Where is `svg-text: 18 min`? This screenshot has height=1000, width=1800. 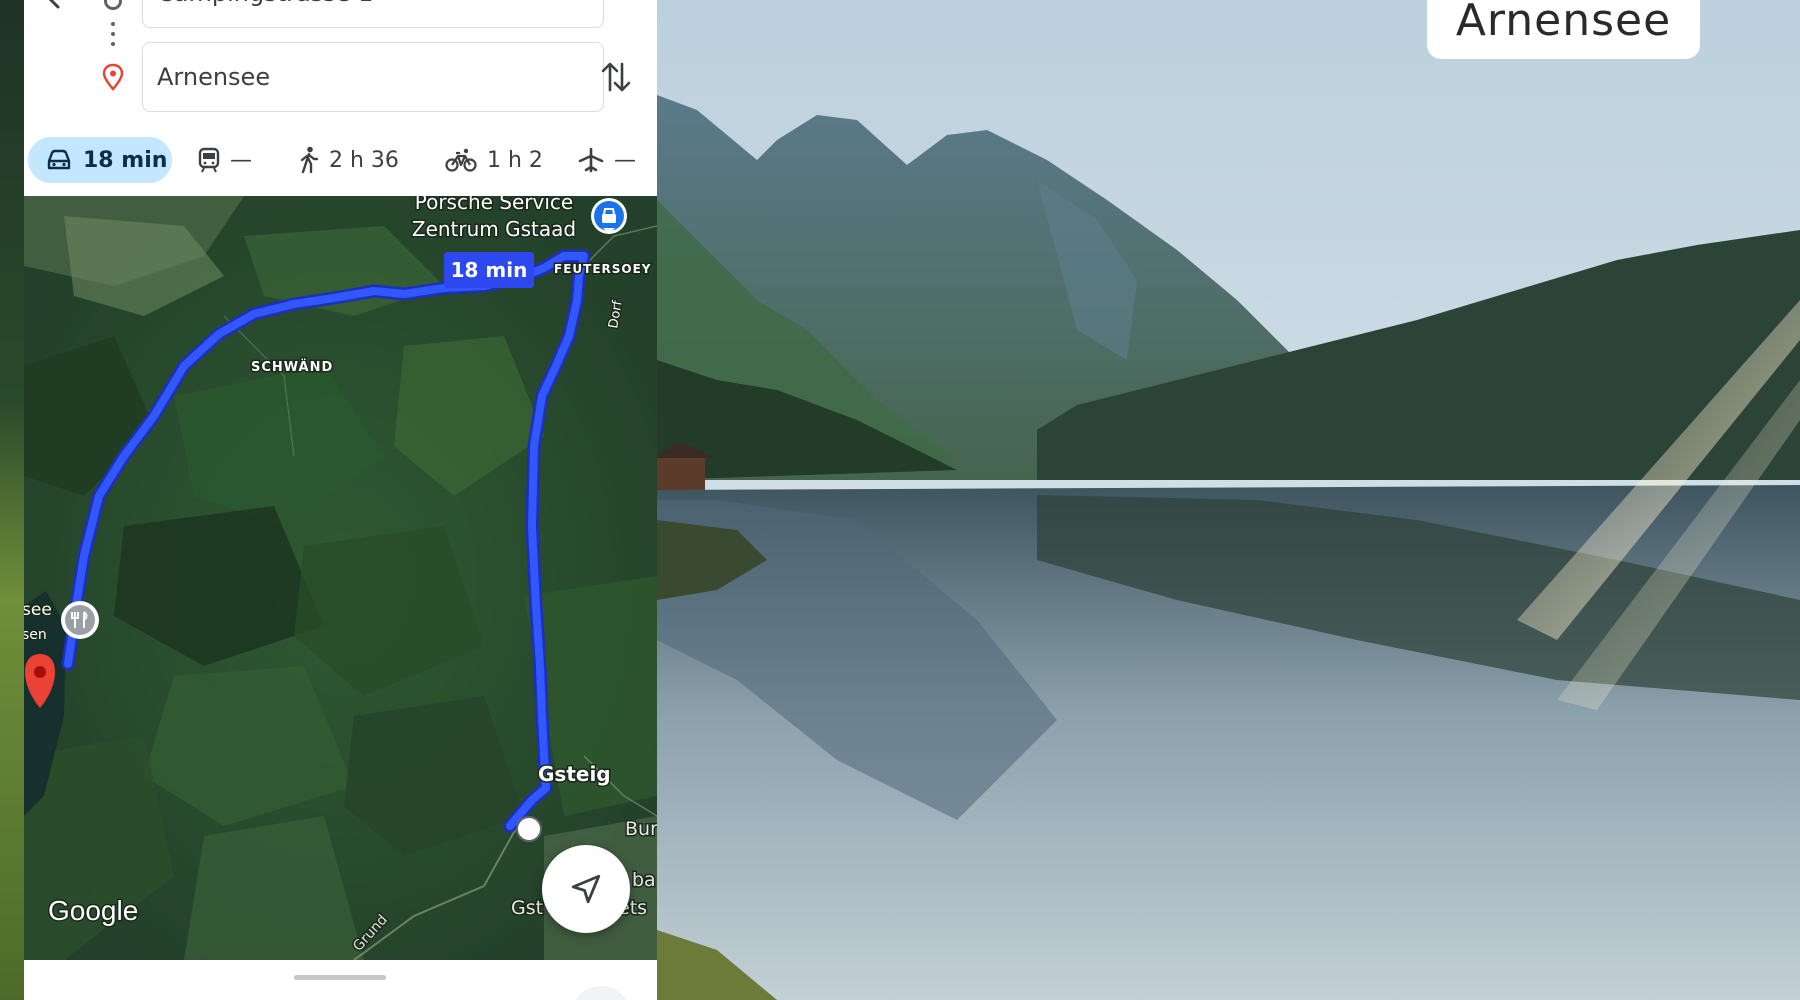 svg-text: 18 min is located at coordinates (489, 270).